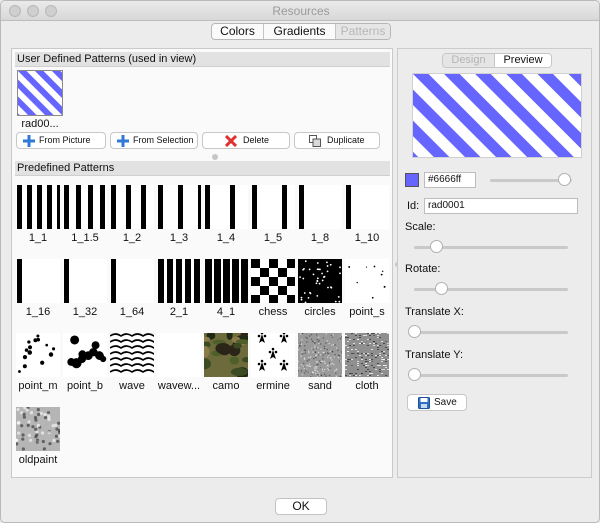 The width and height of the screenshot is (600, 523). What do you see at coordinates (132, 281) in the screenshot?
I see `vbars-1-64-swatch` at bounding box center [132, 281].